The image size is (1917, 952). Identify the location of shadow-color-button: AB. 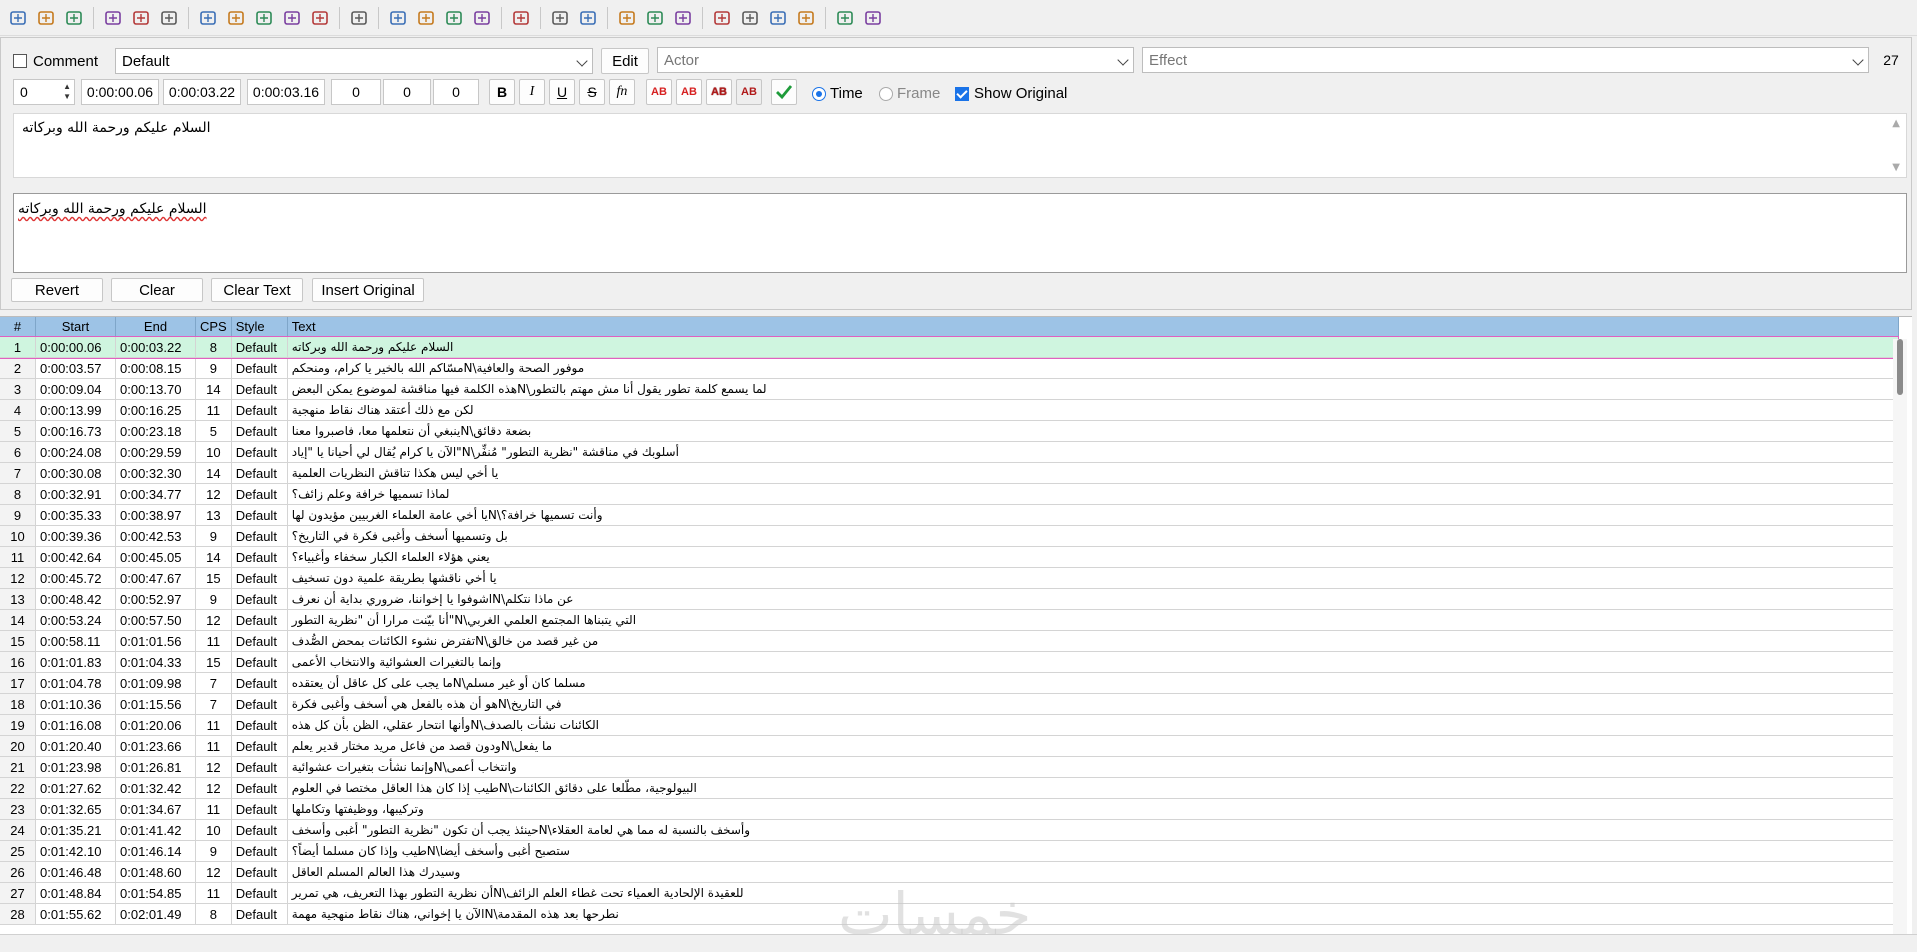
(749, 92).